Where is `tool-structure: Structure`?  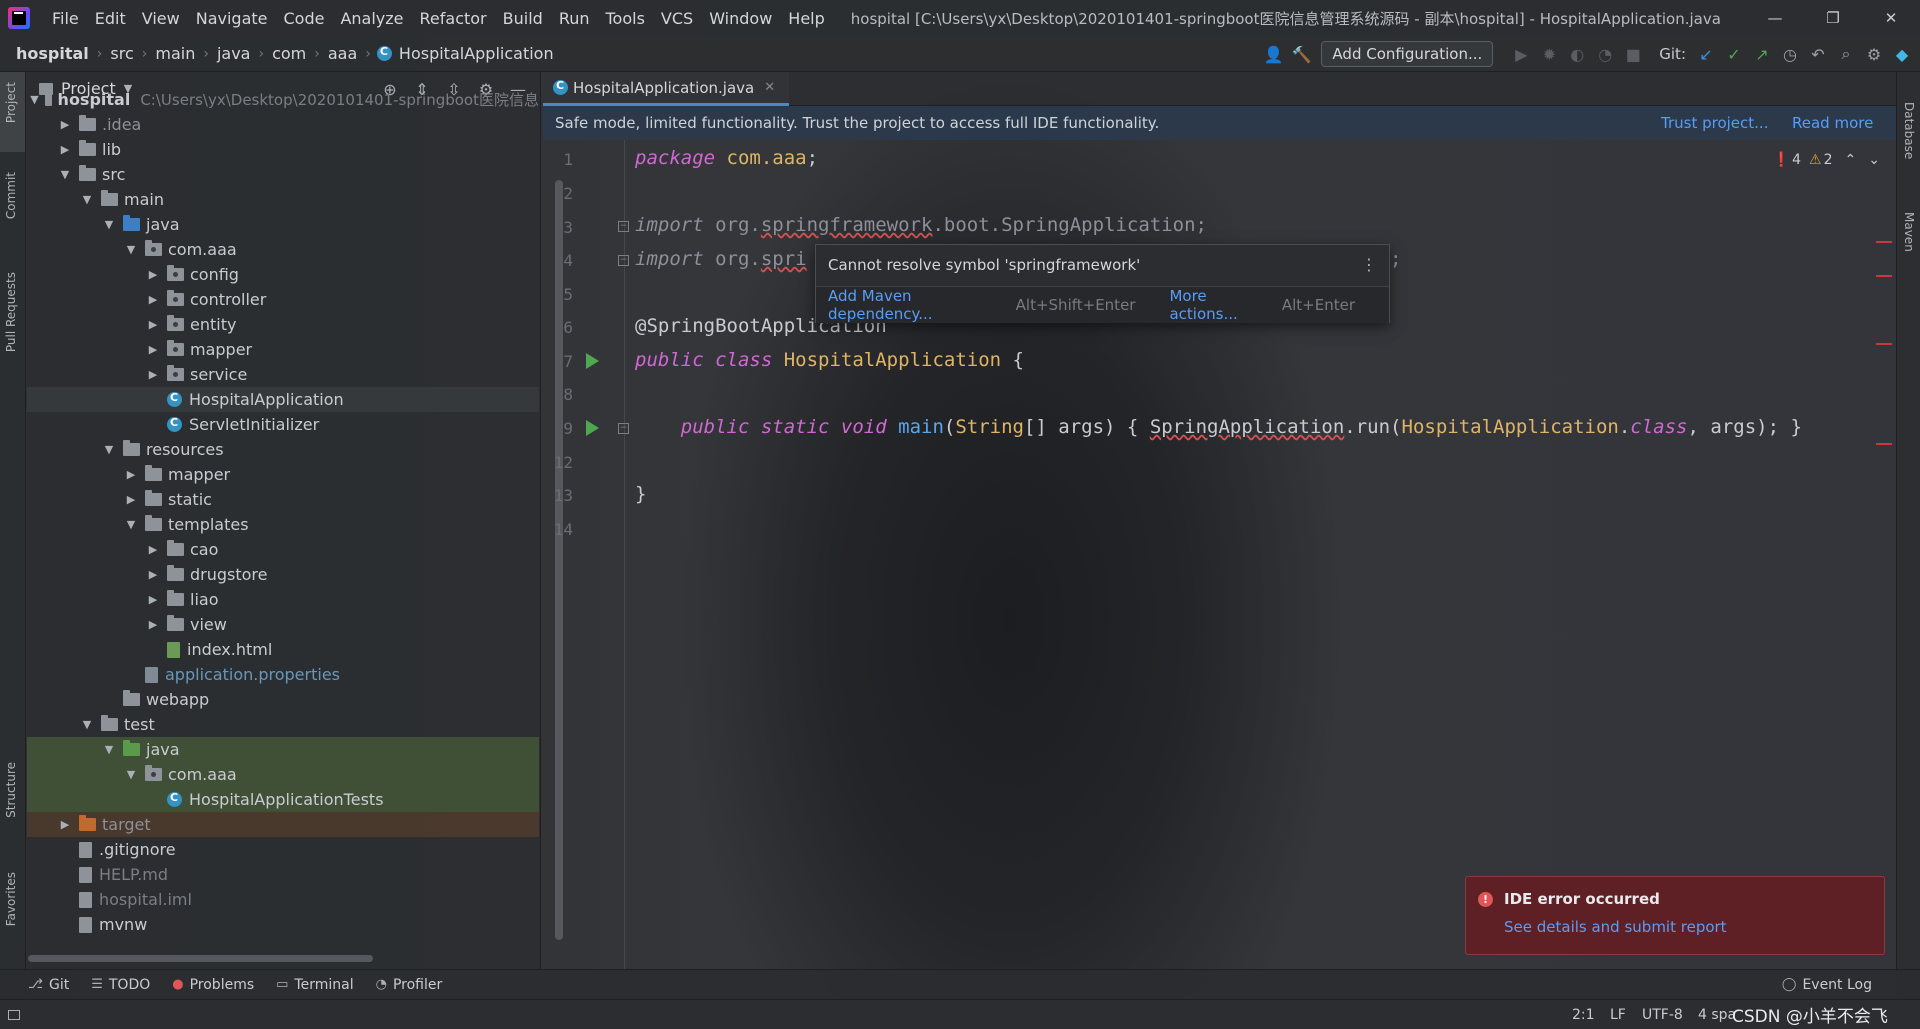 tool-structure: Structure is located at coordinates (11, 790).